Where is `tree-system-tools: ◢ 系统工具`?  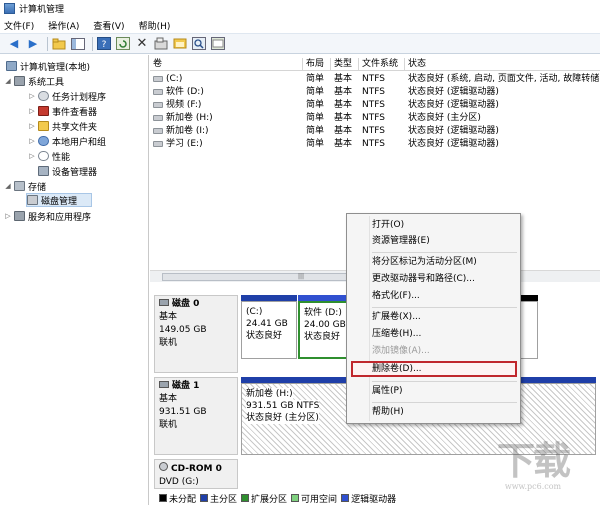
tree-system-tools: ◢ 系统工具 is located at coordinates (34, 81).